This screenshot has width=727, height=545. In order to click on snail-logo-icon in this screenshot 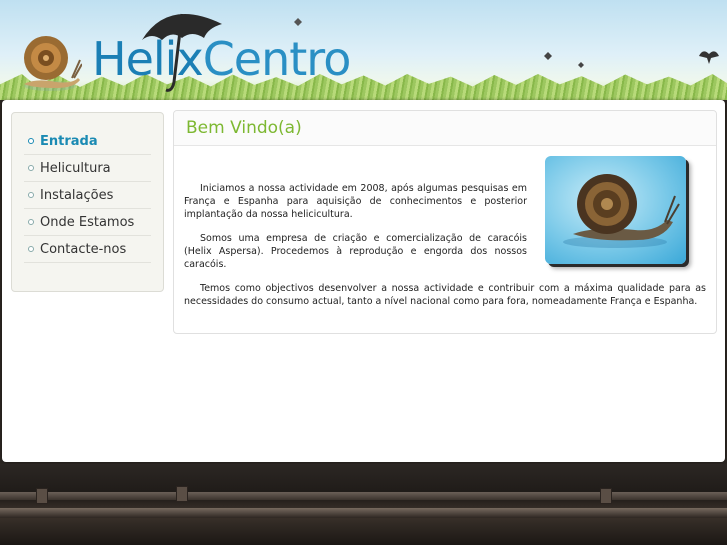, I will do `click(53, 63)`.